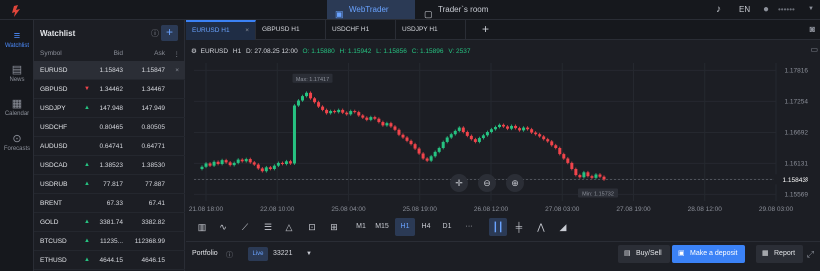 This screenshot has width=820, height=271. What do you see at coordinates (289, 227) in the screenshot?
I see `shapes-icon: △` at bounding box center [289, 227].